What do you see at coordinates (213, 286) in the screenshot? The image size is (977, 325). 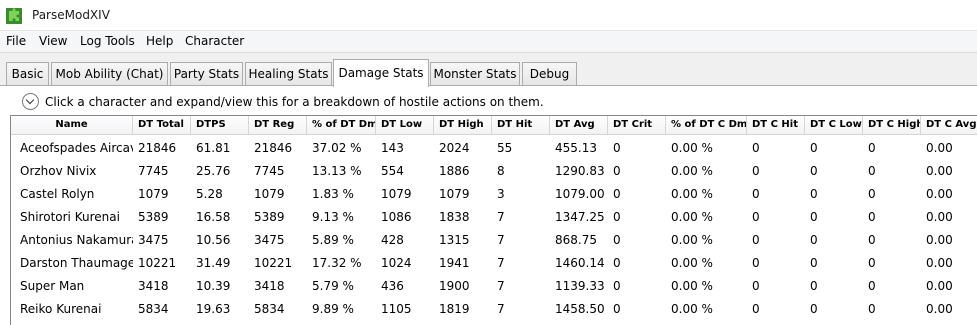 I see `table-cell: 10.39` at bounding box center [213, 286].